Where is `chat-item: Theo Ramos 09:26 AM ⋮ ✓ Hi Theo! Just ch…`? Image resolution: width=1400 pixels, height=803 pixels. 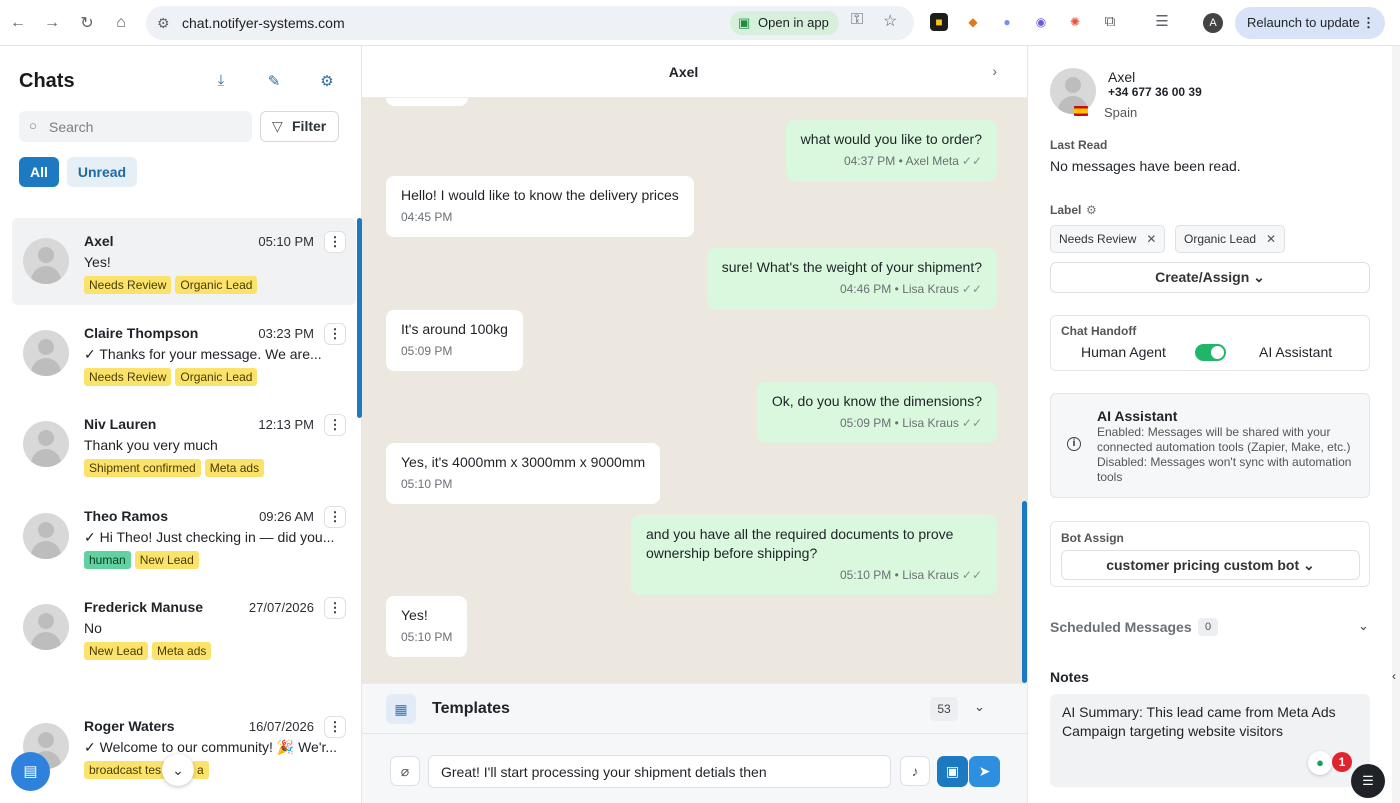
chat-item: Theo Ramos 09:26 AM ⋮ ✓ Hi Theo! Just ch… is located at coordinates (184, 536).